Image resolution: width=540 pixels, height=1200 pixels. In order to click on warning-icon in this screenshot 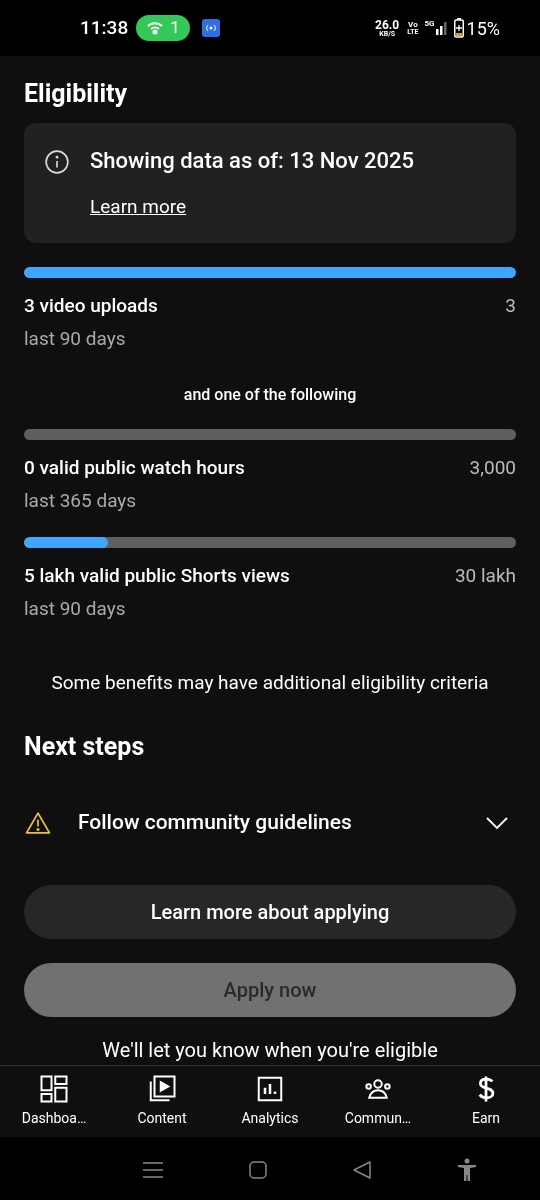, I will do `click(38, 823)`.